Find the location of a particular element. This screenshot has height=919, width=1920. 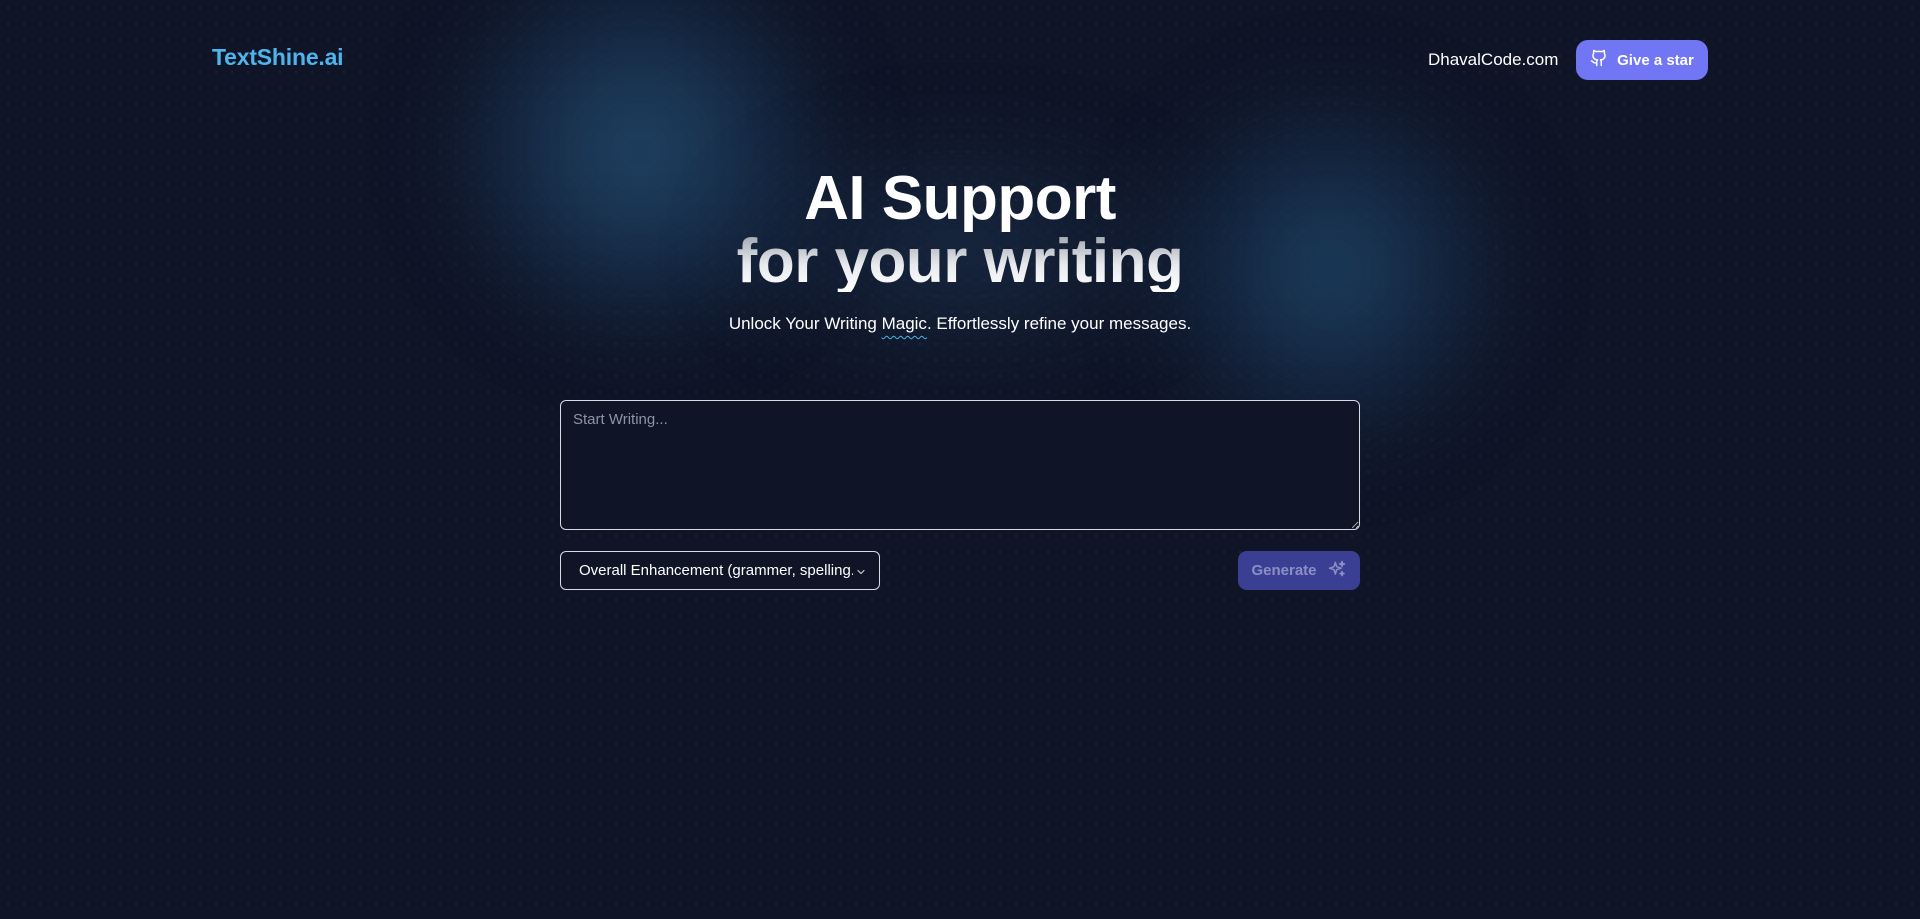

writing-input is located at coordinates (960, 465).